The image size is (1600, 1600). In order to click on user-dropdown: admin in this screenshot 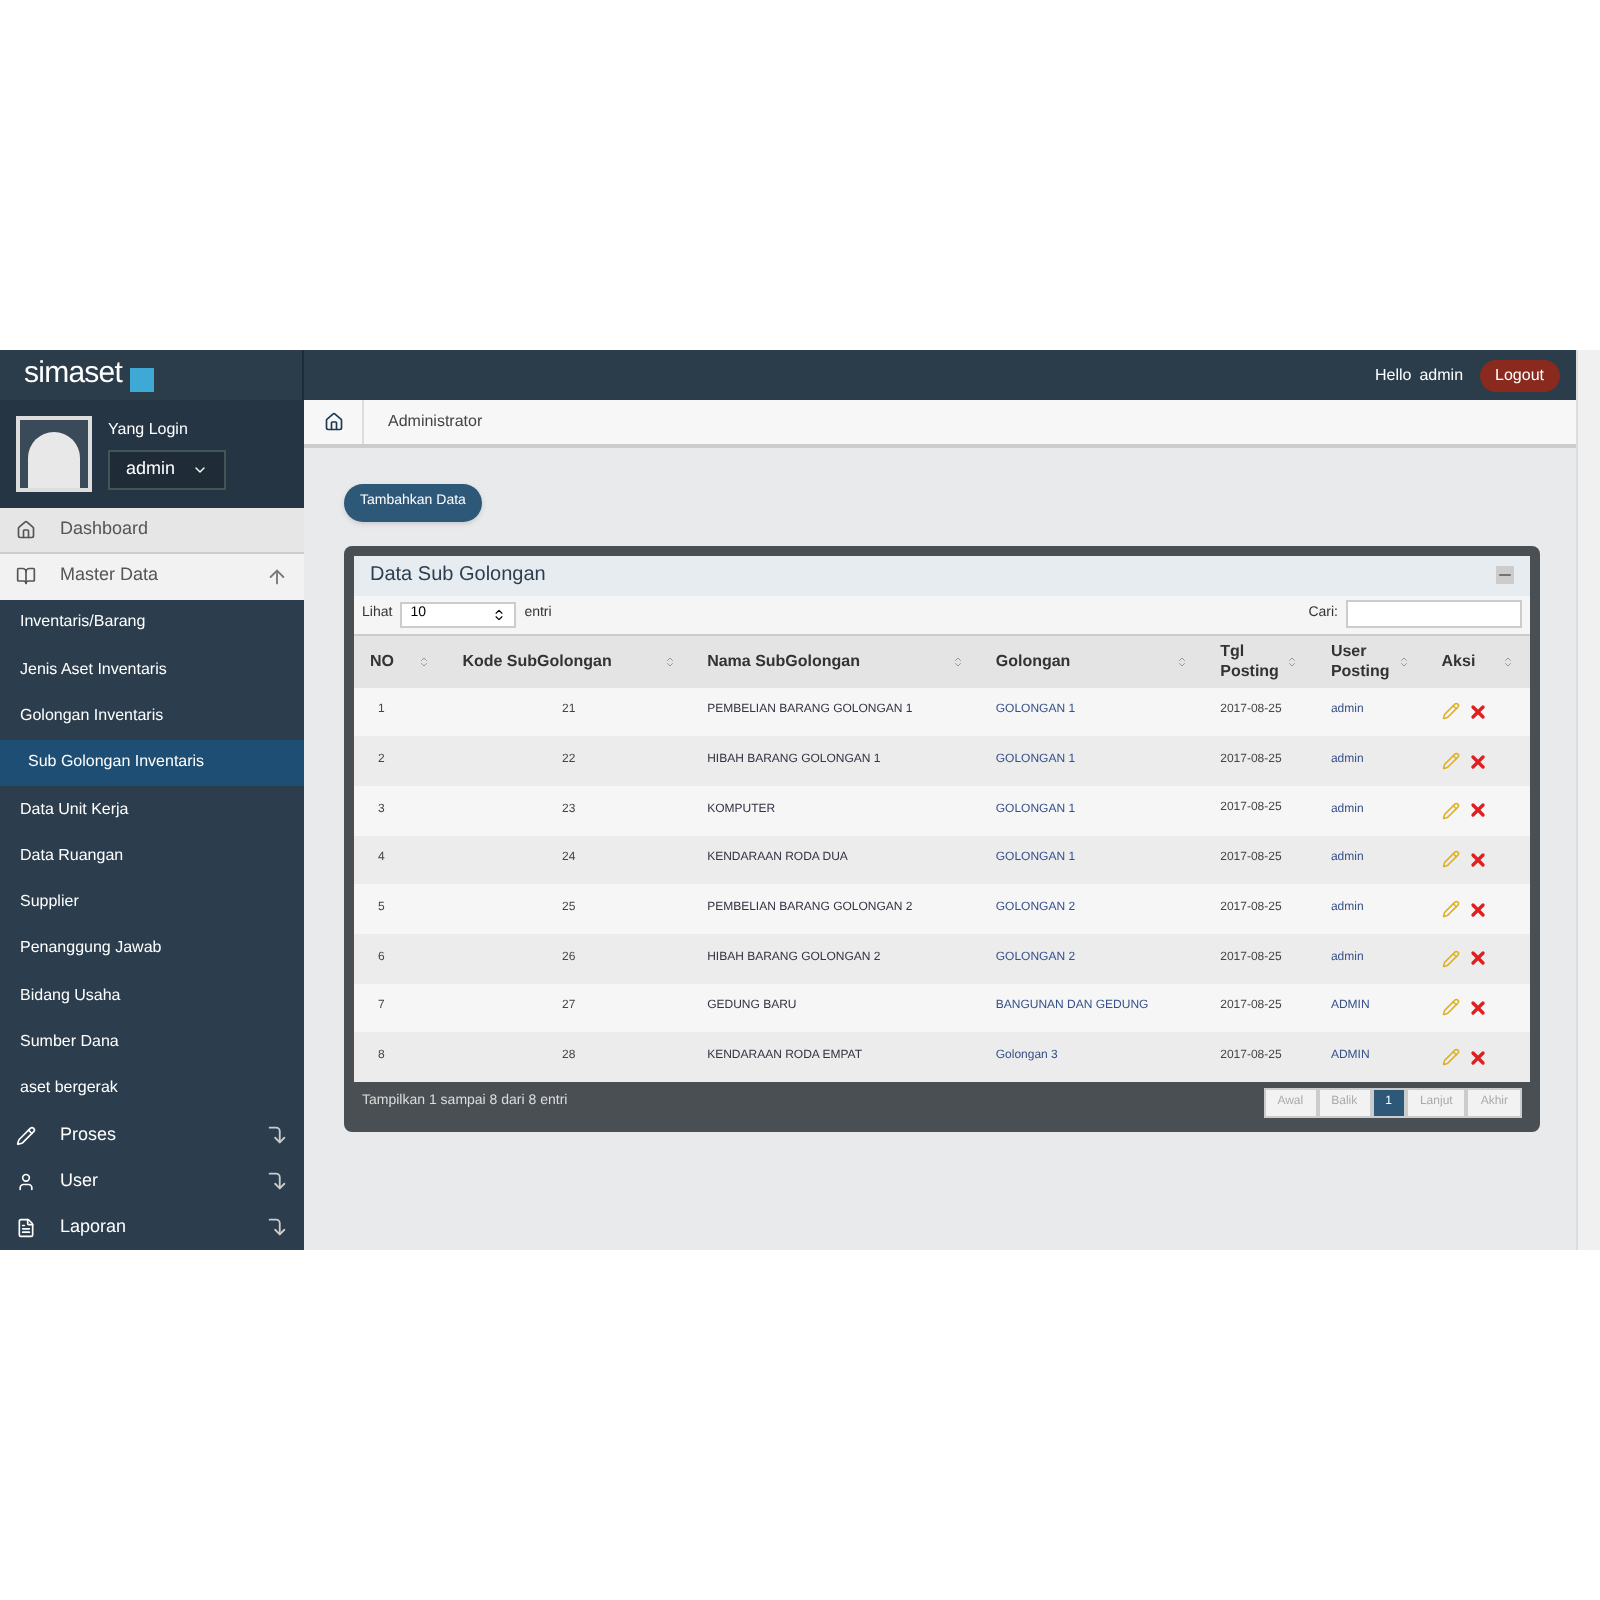, I will do `click(167, 470)`.